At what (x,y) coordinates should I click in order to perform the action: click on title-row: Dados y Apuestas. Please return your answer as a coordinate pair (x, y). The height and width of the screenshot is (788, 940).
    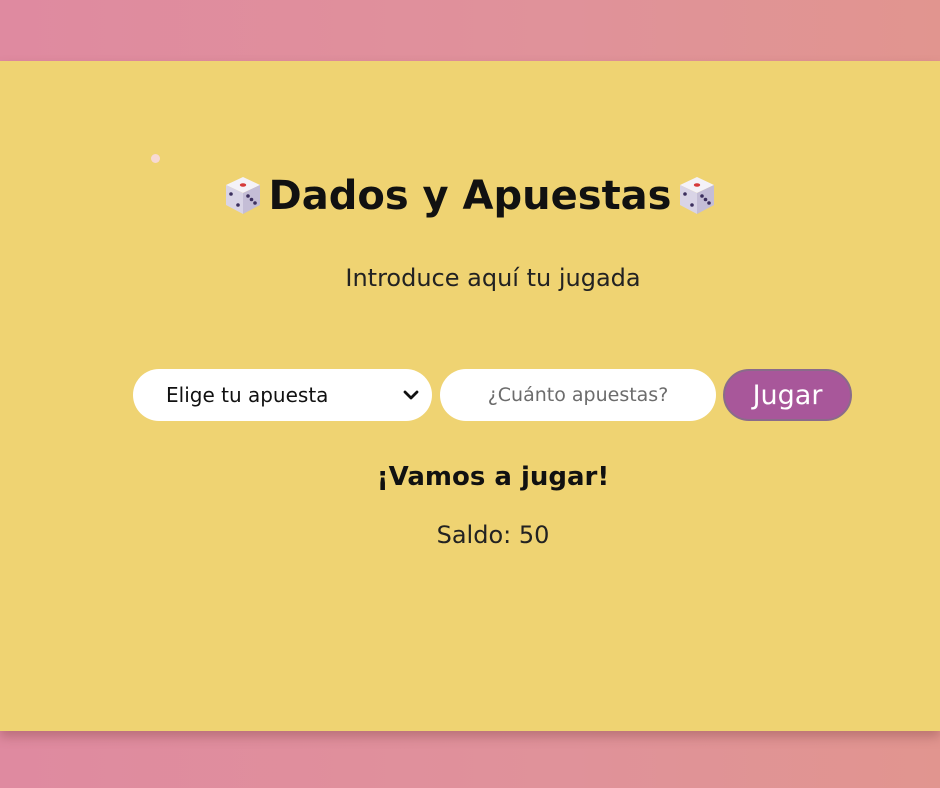
    Looking at the image, I should click on (470, 196).